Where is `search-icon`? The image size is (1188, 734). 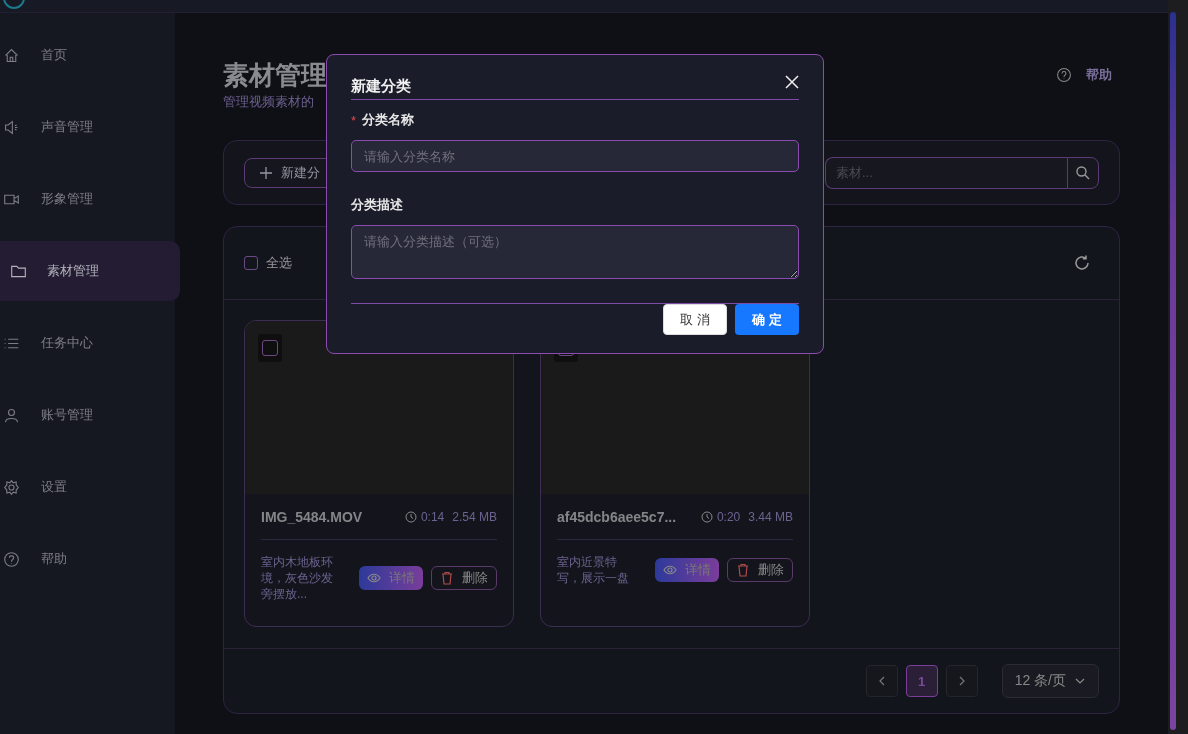
search-icon is located at coordinates (1083, 172).